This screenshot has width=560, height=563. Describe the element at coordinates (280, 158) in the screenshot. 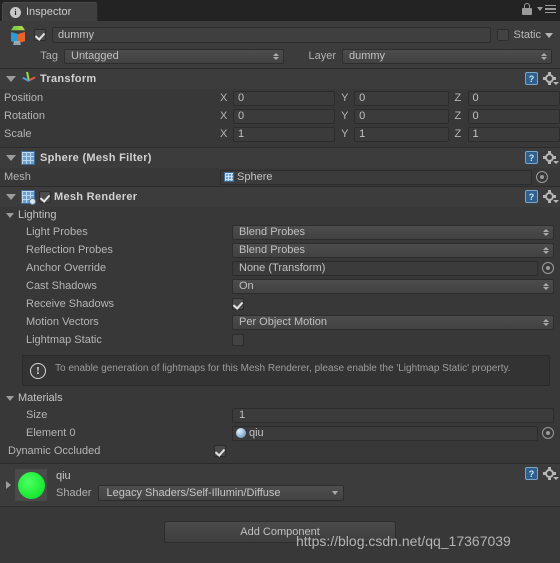

I see `component-header-mesh-filter: Sphere (Mesh Filter) ?` at that location.